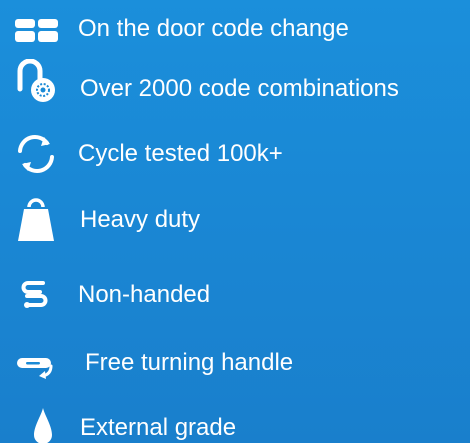  I want to click on feature-label: Non-handed, so click(144, 294).